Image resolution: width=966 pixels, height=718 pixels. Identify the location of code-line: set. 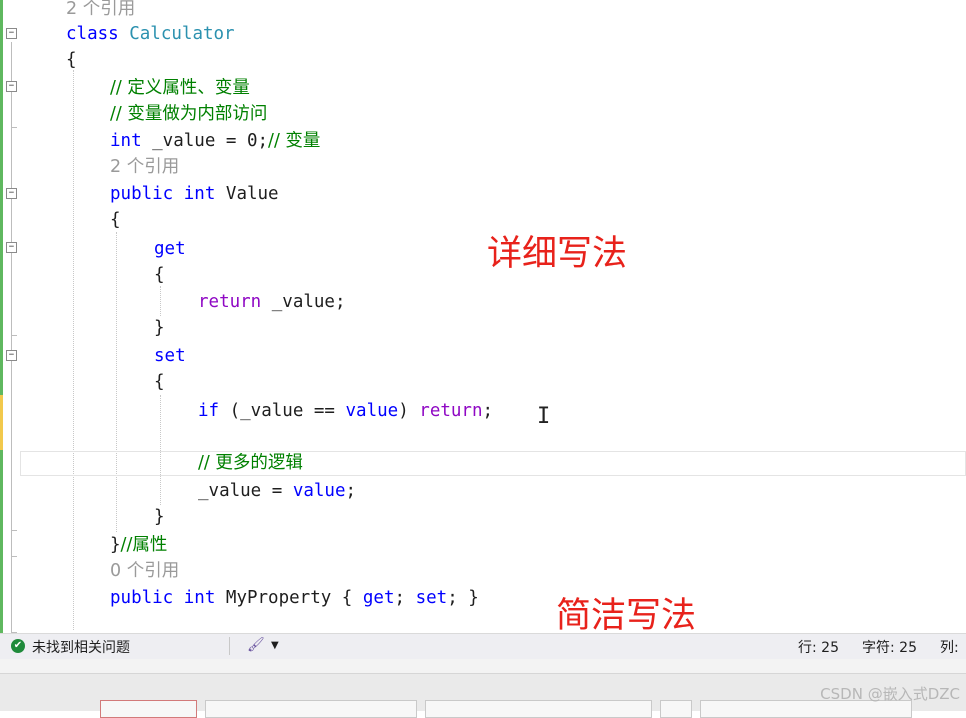
(170, 356).